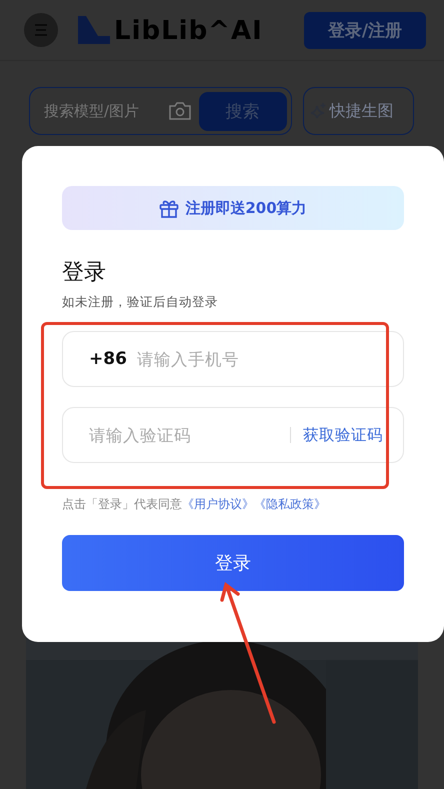 This screenshot has width=444, height=789. Describe the element at coordinates (218, 504) in the screenshot. I see `user-agreement-link: 《用户协议》` at that location.